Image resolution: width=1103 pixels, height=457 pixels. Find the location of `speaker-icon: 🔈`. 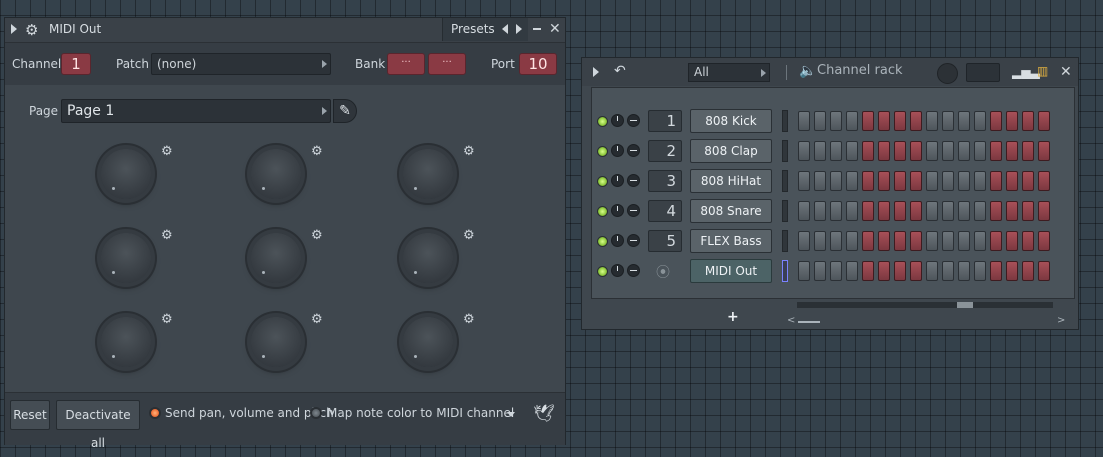

speaker-icon: 🔈 is located at coordinates (807, 71).